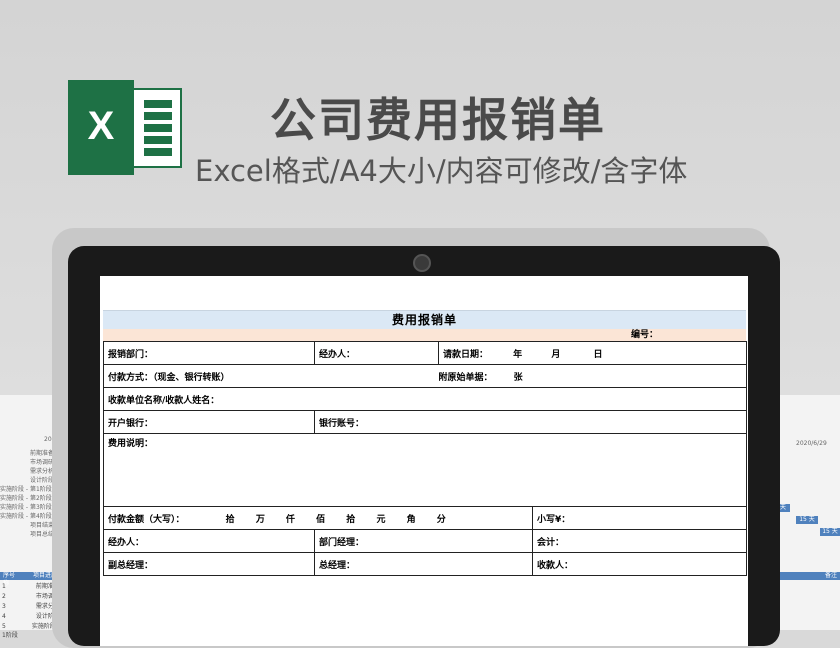 This screenshot has width=840, height=648. What do you see at coordinates (424, 335) in the screenshot?
I see `form-number-label: 编号：` at bounding box center [424, 335].